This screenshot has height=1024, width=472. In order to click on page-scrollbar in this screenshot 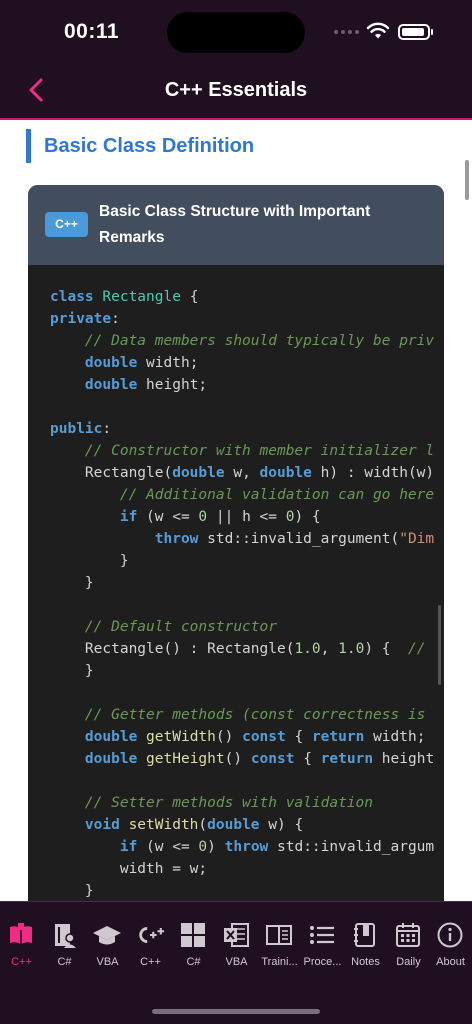, I will do `click(467, 180)`.